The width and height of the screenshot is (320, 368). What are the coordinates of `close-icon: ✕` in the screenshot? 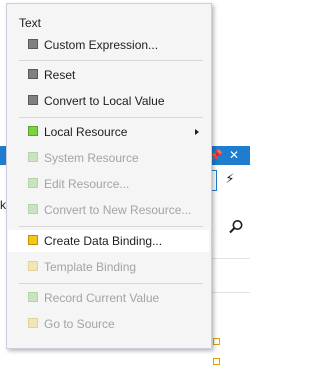 It's located at (234, 155).